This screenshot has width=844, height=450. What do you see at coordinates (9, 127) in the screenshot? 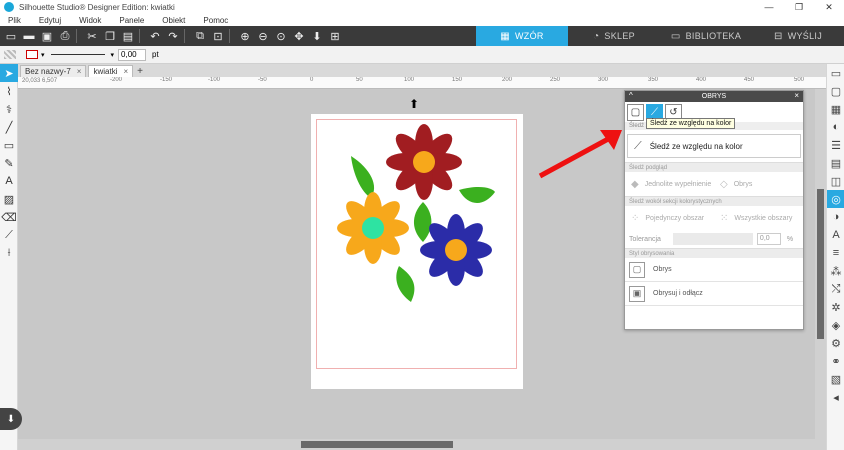
I see `line-tool-icon: ╱` at bounding box center [9, 127].